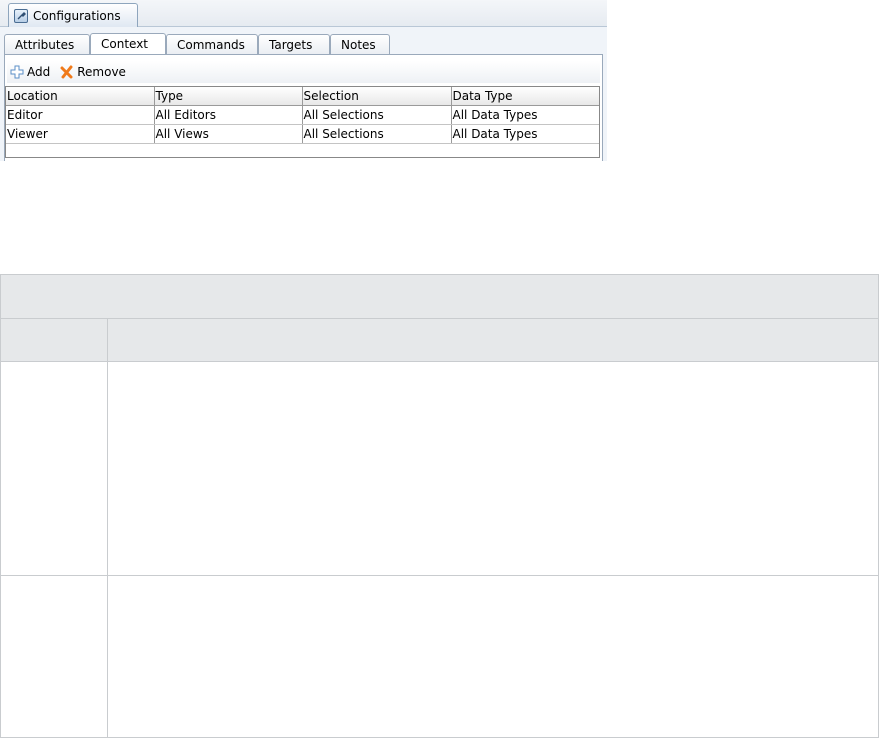 This screenshot has width=880, height=738. What do you see at coordinates (303, 13) in the screenshot?
I see `outer-tab-strip: Configurations` at bounding box center [303, 13].